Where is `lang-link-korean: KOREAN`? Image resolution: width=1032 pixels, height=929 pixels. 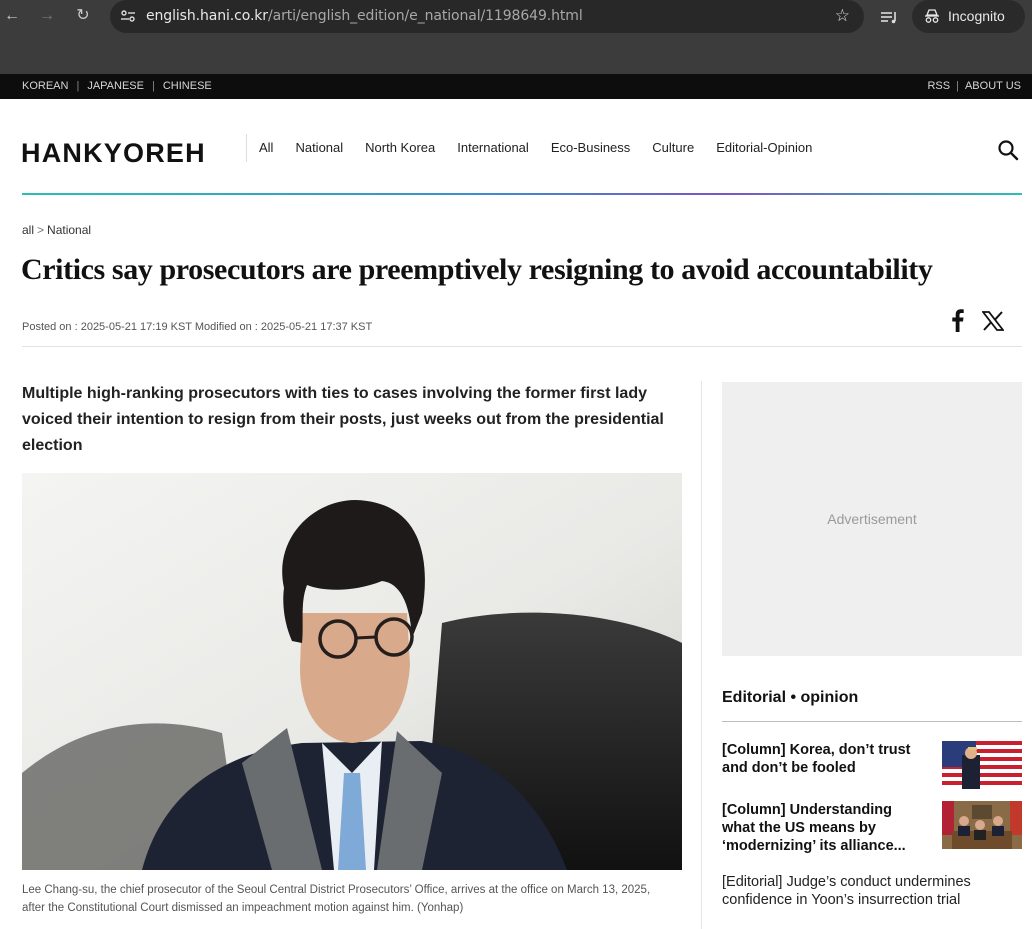 lang-link-korean: KOREAN is located at coordinates (45, 86).